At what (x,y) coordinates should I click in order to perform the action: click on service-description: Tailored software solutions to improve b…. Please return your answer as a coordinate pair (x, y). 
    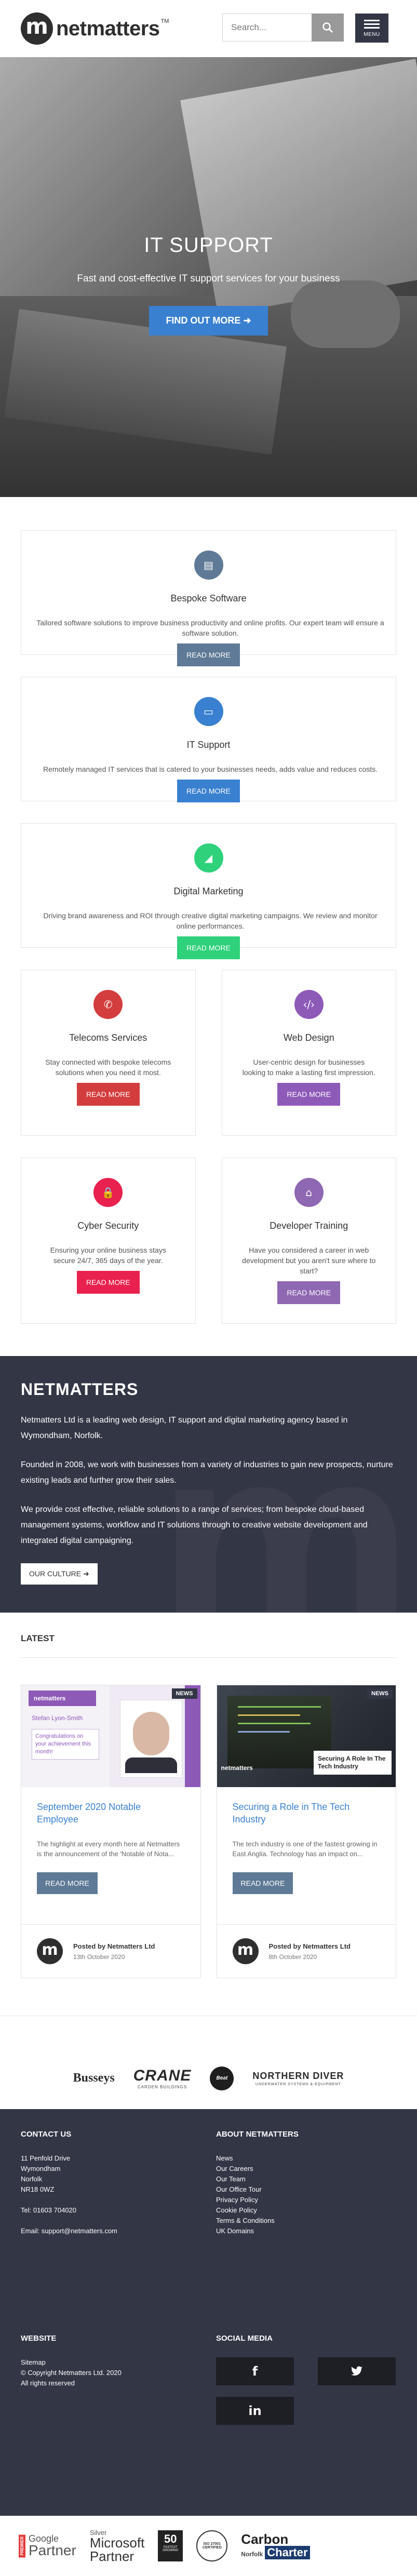
    Looking at the image, I should click on (210, 628).